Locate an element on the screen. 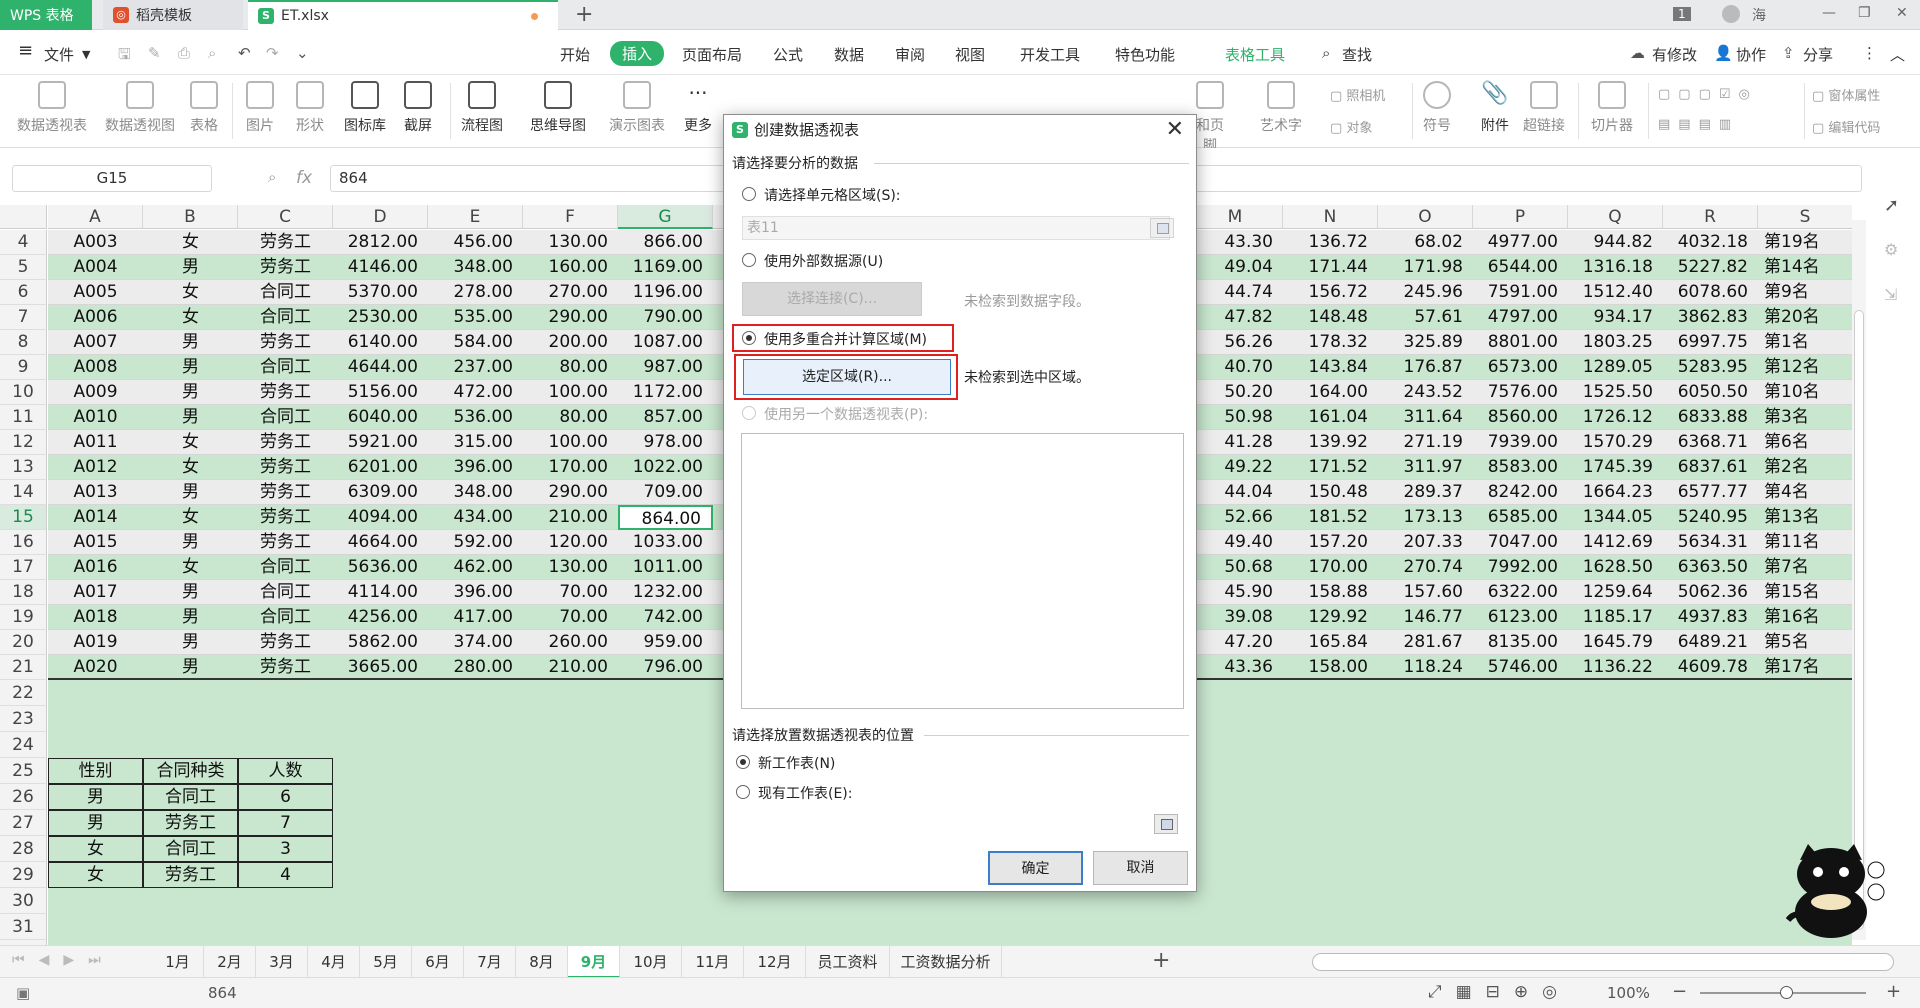  table-cell: 4032.18 is located at coordinates (1710, 242).